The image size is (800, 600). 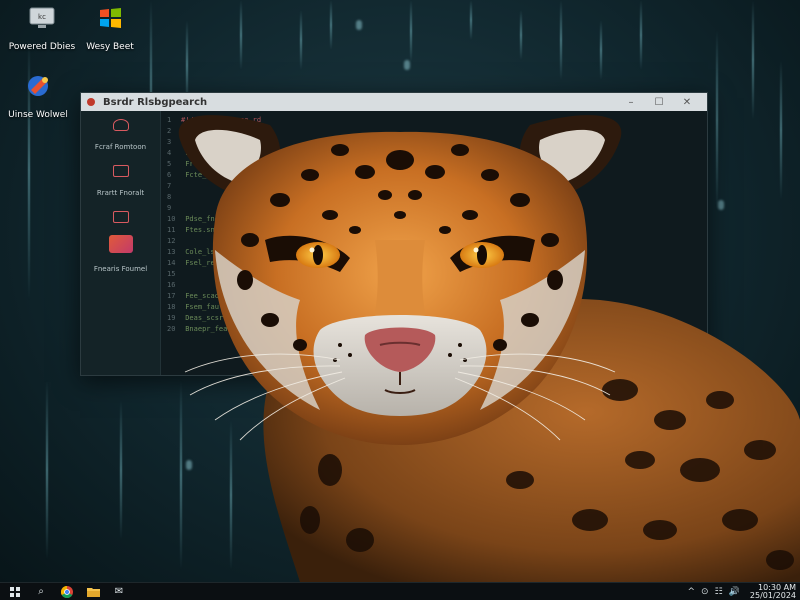 I want to click on clock-date: 25/01/2024, so click(x=772, y=595).